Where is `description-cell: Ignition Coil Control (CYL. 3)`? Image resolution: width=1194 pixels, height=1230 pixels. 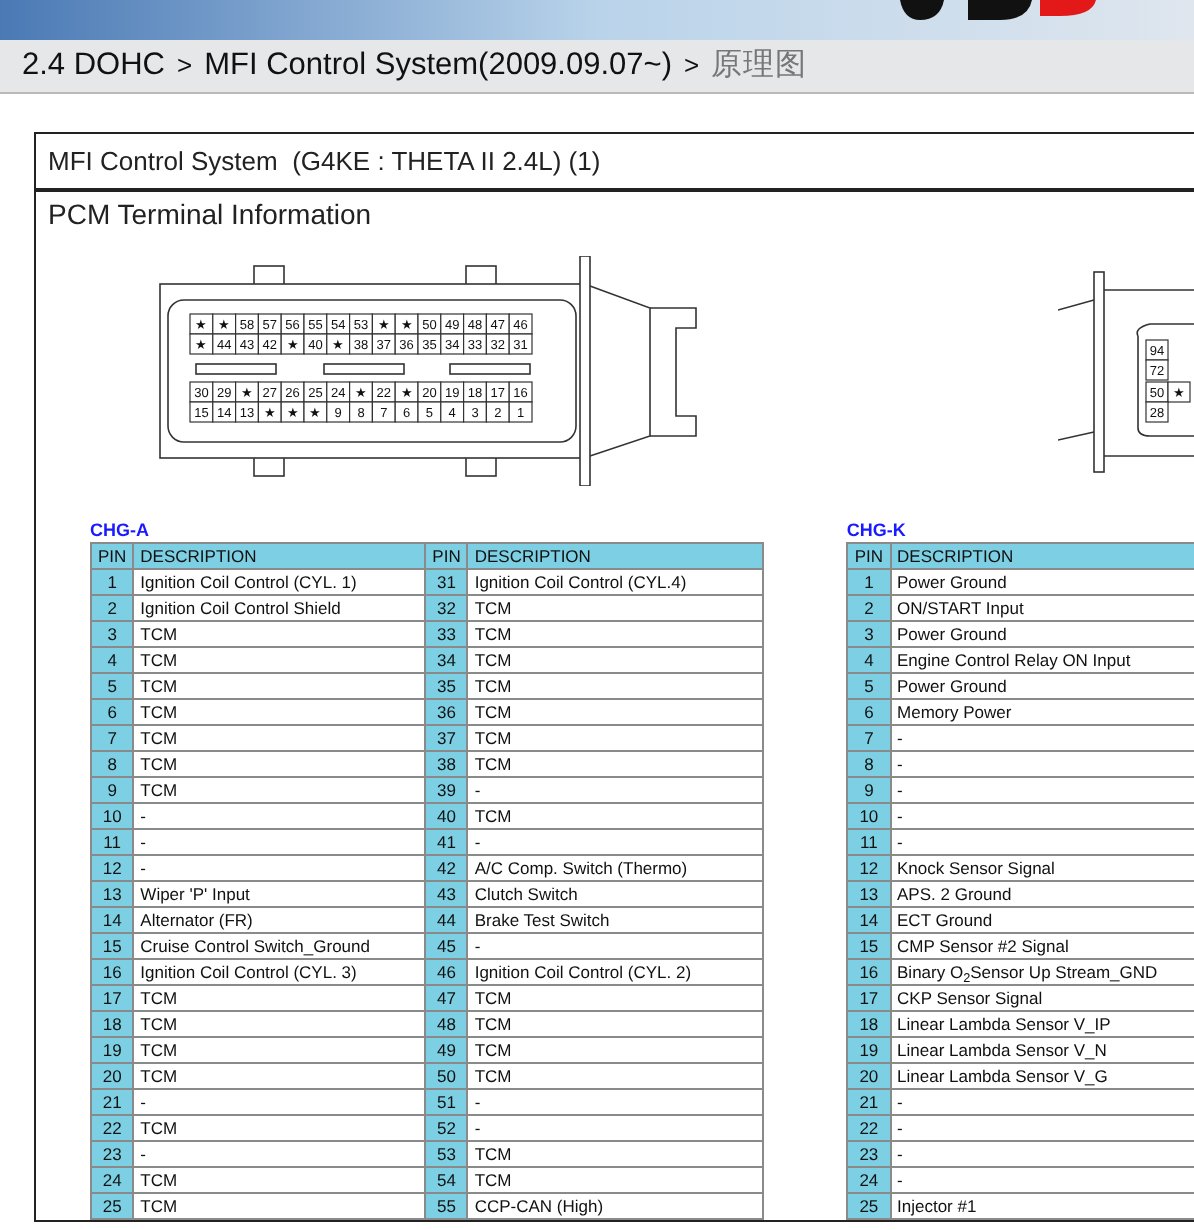
description-cell: Ignition Coil Control (CYL. 3) is located at coordinates (279, 972).